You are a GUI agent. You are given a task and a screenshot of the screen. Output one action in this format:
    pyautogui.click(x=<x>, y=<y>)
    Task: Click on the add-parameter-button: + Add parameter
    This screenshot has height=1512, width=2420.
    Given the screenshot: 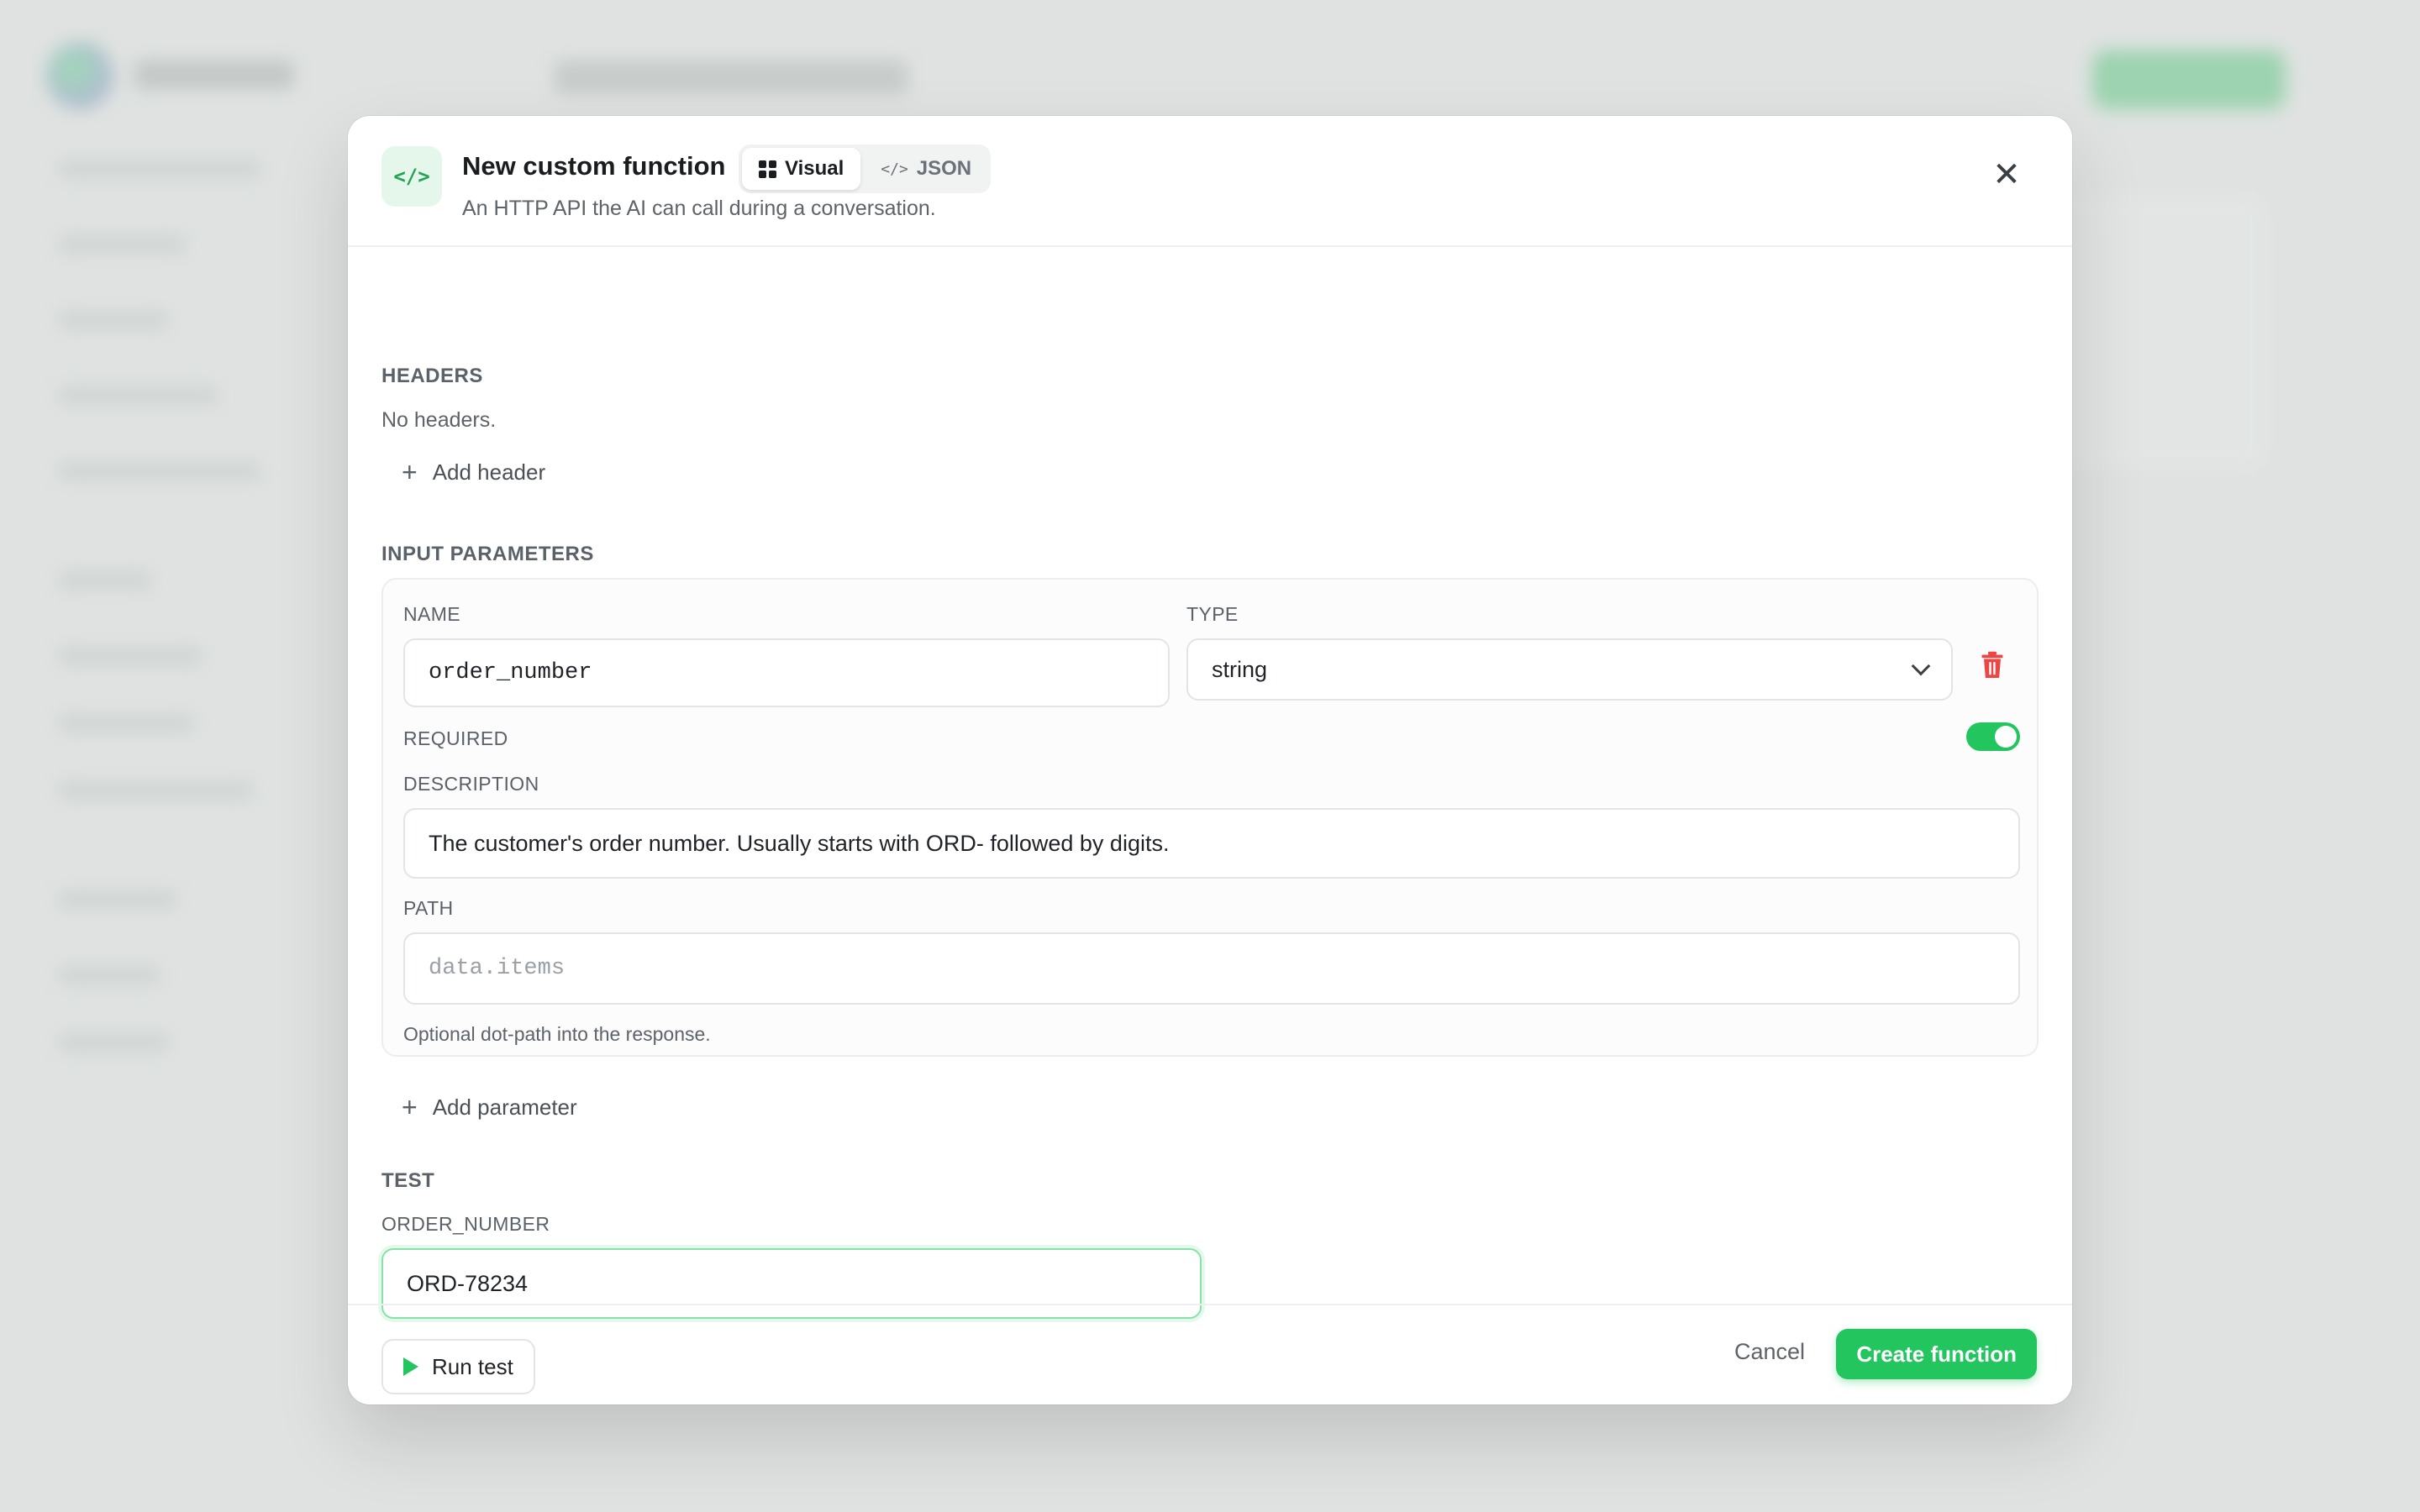 What is the action you would take?
    pyautogui.click(x=490, y=1107)
    